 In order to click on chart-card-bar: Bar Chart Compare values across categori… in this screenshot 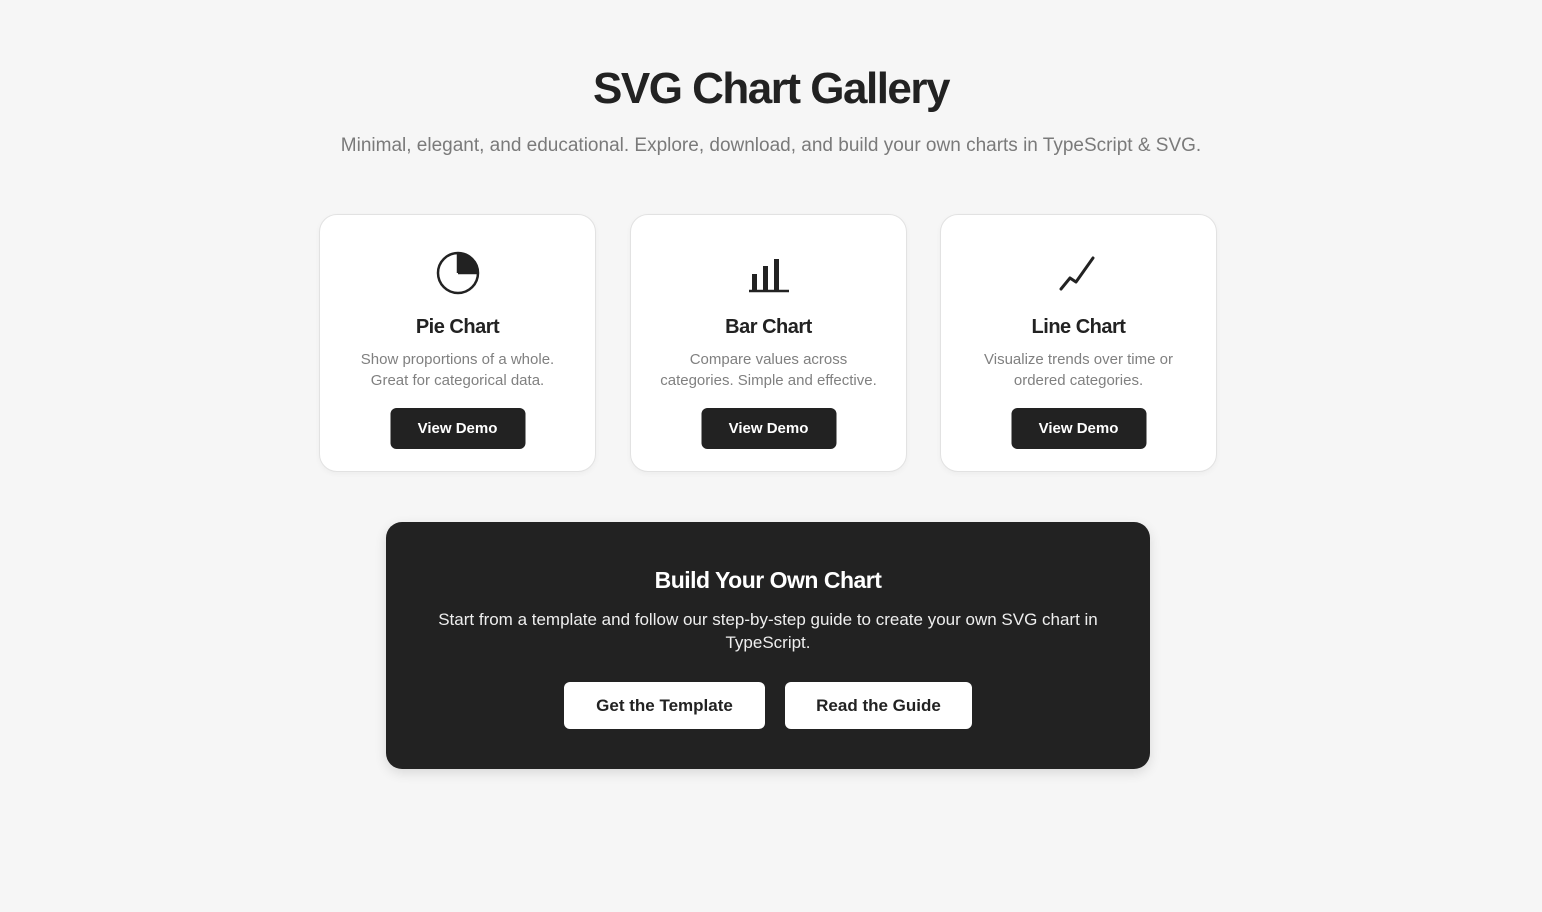, I will do `click(768, 343)`.